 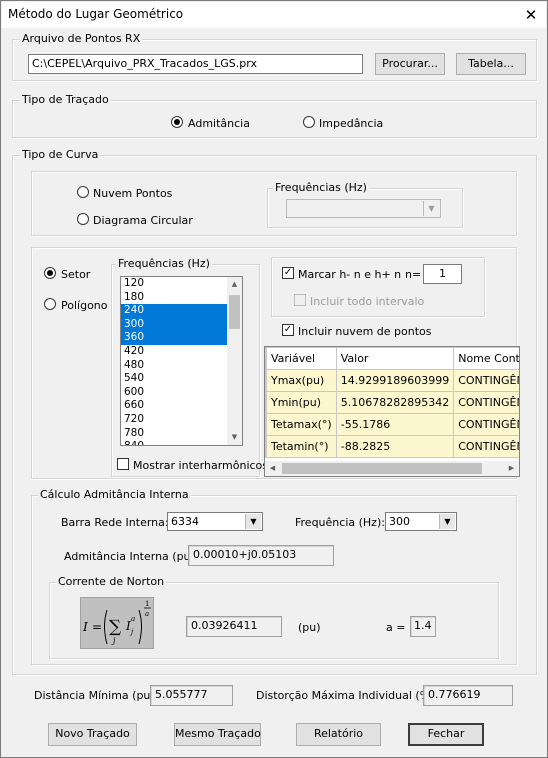 What do you see at coordinates (177, 122) in the screenshot?
I see `admitancia-radio` at bounding box center [177, 122].